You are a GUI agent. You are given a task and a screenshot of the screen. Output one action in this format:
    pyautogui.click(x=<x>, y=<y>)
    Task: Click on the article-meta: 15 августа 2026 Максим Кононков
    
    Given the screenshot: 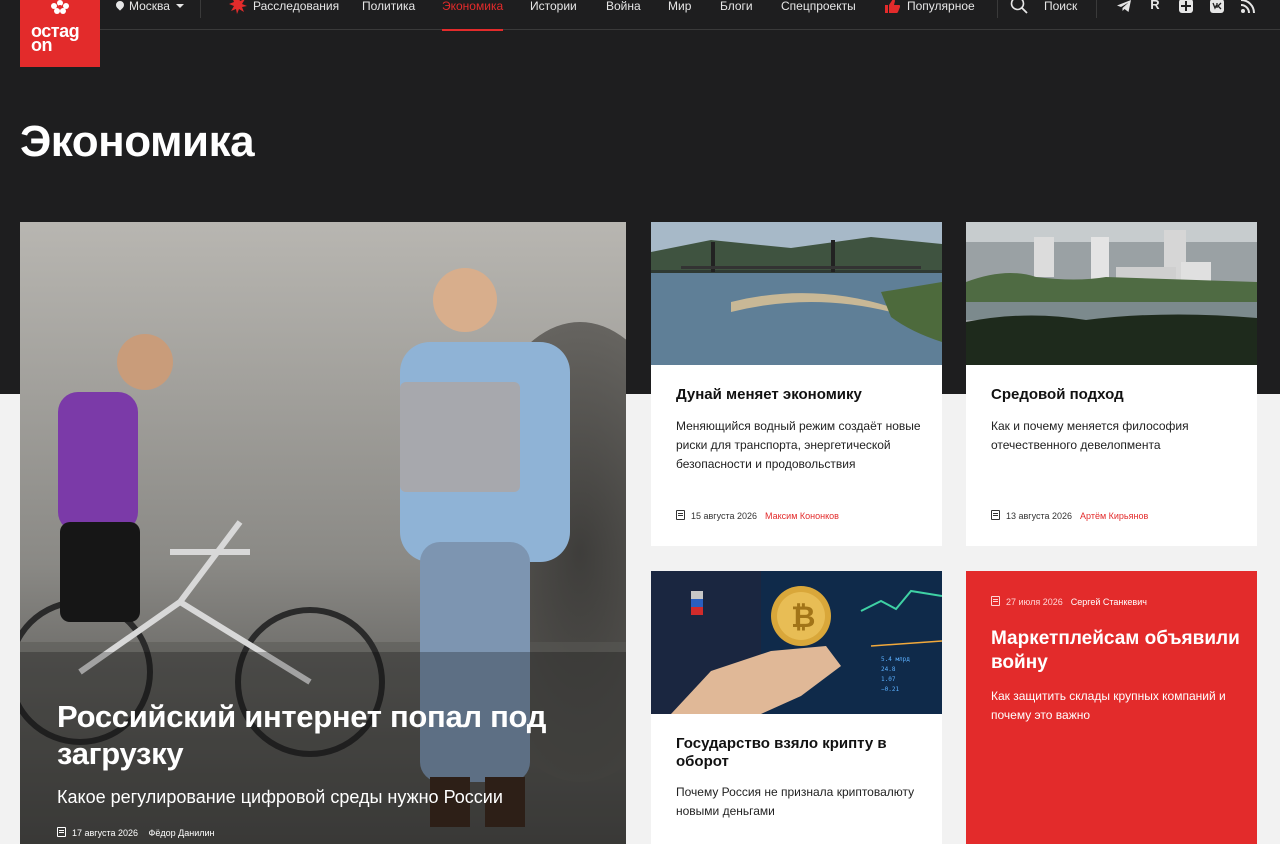 What is the action you would take?
    pyautogui.click(x=757, y=516)
    